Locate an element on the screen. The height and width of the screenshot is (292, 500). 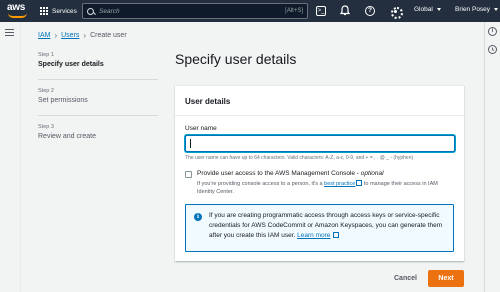
cloudshell-icon: >_ is located at coordinates (321, 11).